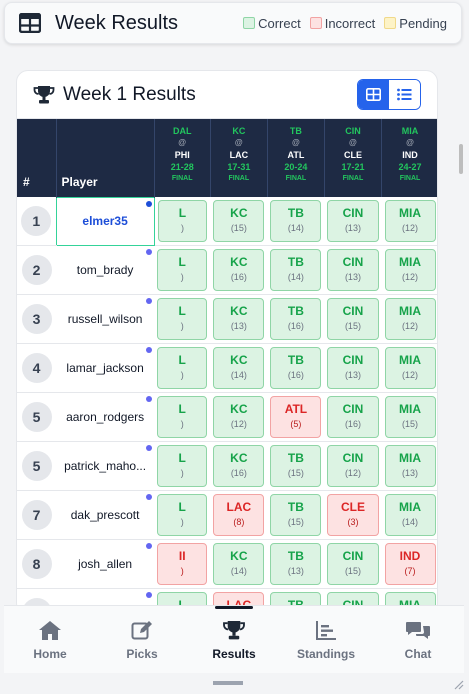 The image size is (469, 694). I want to click on pick-team: L, so click(182, 458).